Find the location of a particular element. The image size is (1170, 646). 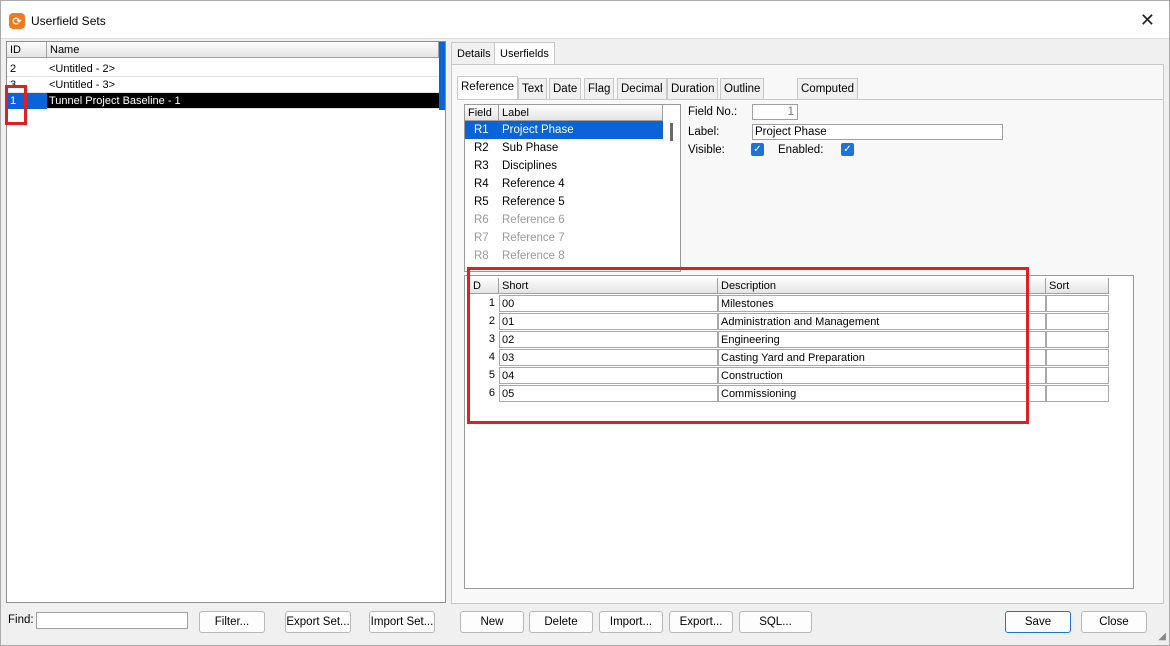

field-code: R8 is located at coordinates (481, 256).